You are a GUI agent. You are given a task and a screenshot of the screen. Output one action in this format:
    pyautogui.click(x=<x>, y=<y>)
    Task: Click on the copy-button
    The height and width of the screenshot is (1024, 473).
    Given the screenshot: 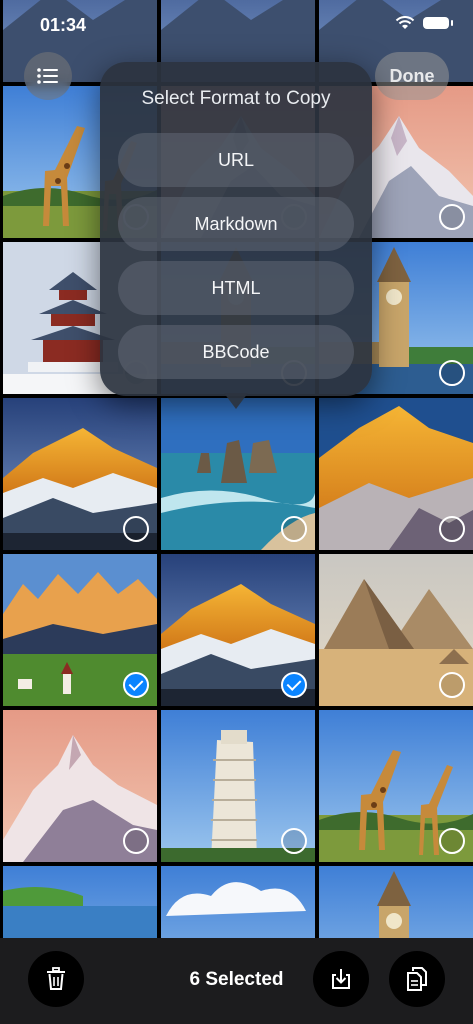 What is the action you would take?
    pyautogui.click(x=417, y=979)
    